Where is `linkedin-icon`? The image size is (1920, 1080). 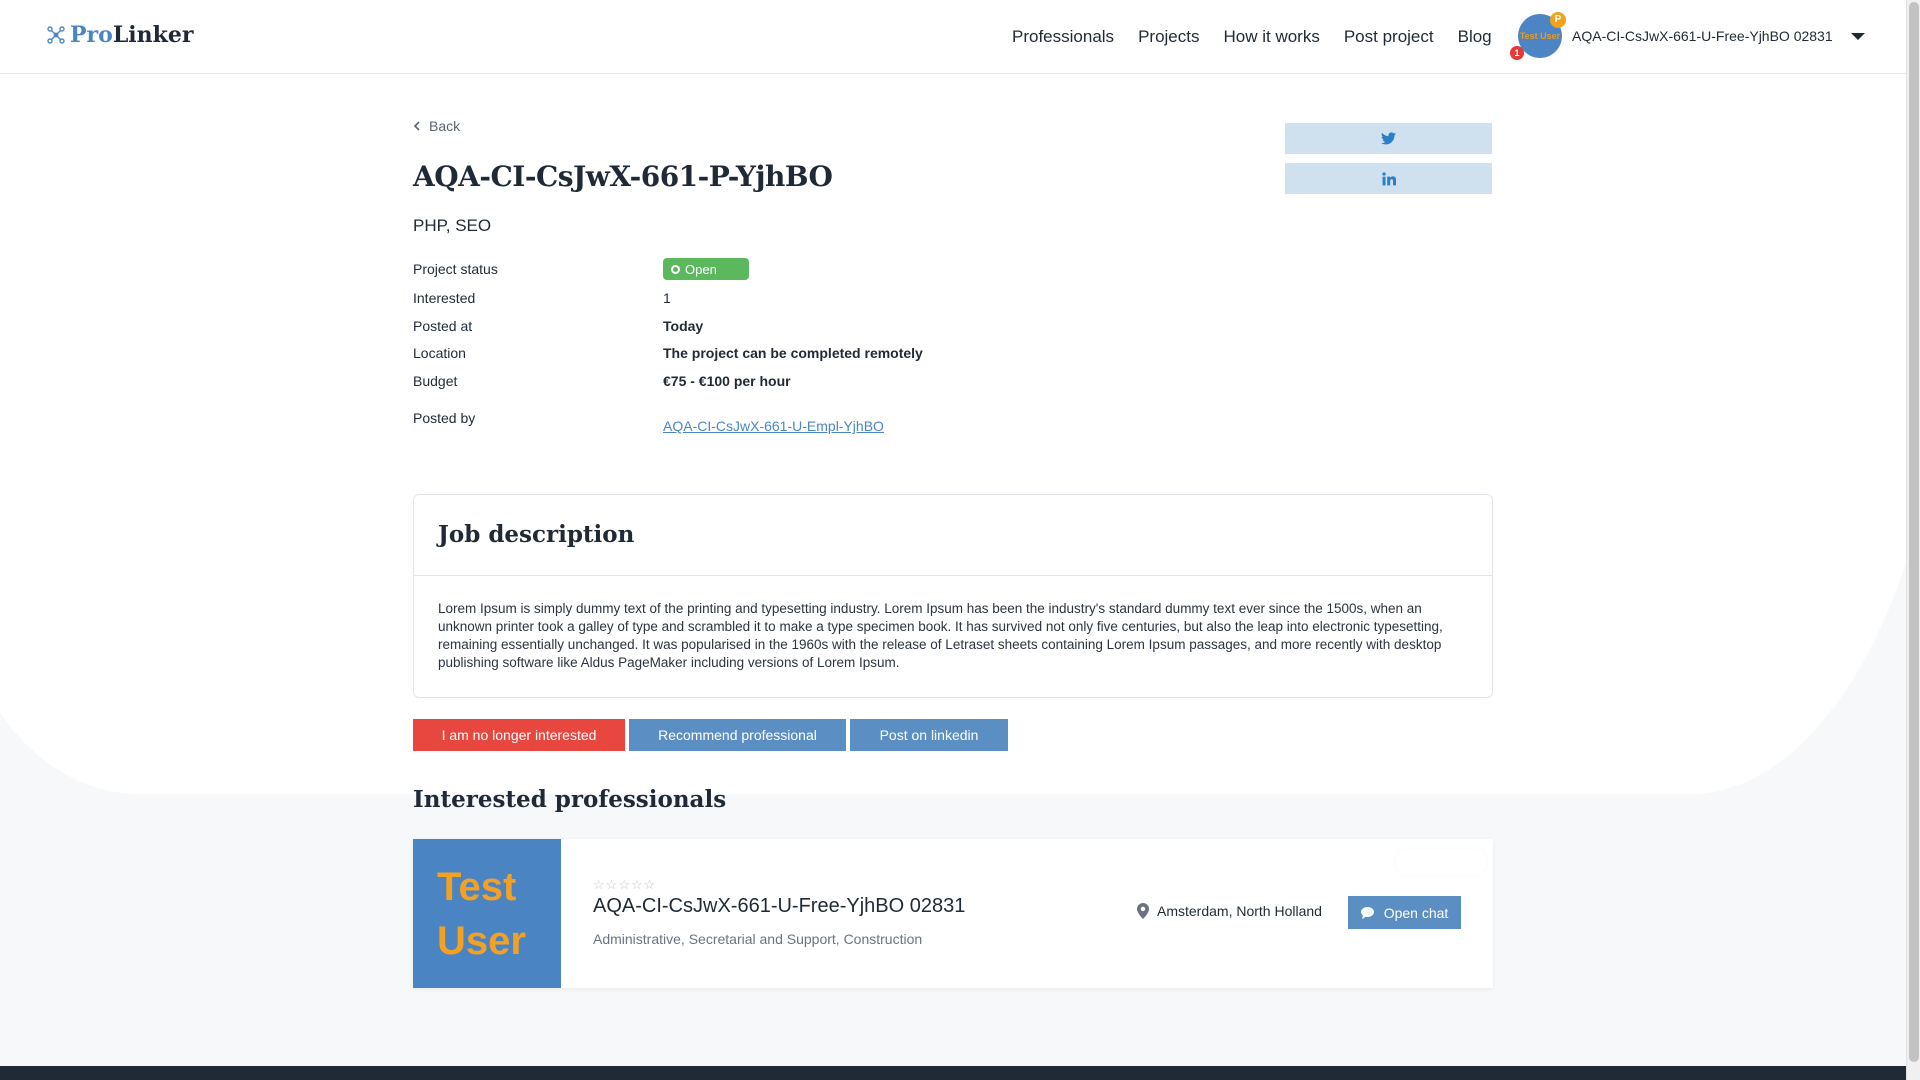
linkedin-icon is located at coordinates (1388, 178).